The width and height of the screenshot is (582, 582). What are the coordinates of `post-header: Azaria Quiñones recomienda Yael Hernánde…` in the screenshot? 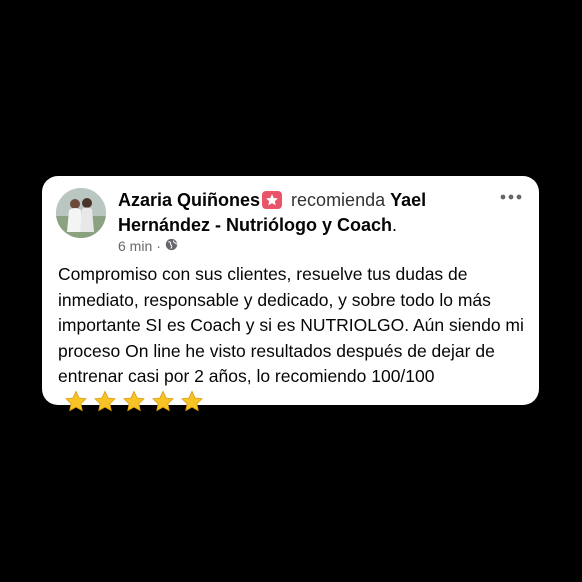 It's located at (308, 213).